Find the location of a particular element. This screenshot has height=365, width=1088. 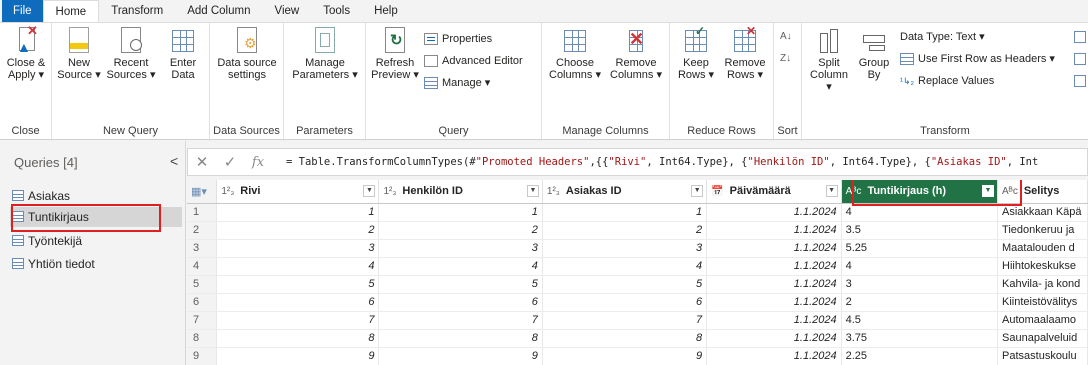

table-cell: Kahvila- ja kond is located at coordinates (1042, 284).